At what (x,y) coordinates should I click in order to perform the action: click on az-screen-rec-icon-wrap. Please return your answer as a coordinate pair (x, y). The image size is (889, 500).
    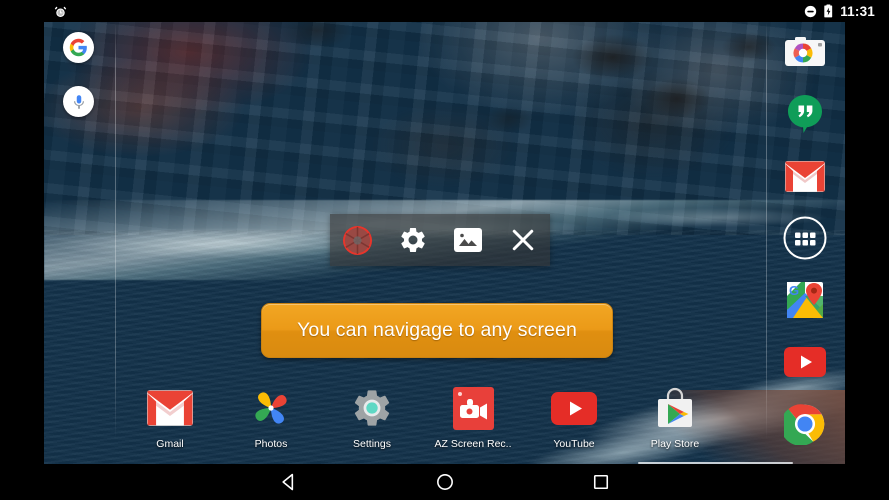
    Looking at the image, I should click on (473, 408).